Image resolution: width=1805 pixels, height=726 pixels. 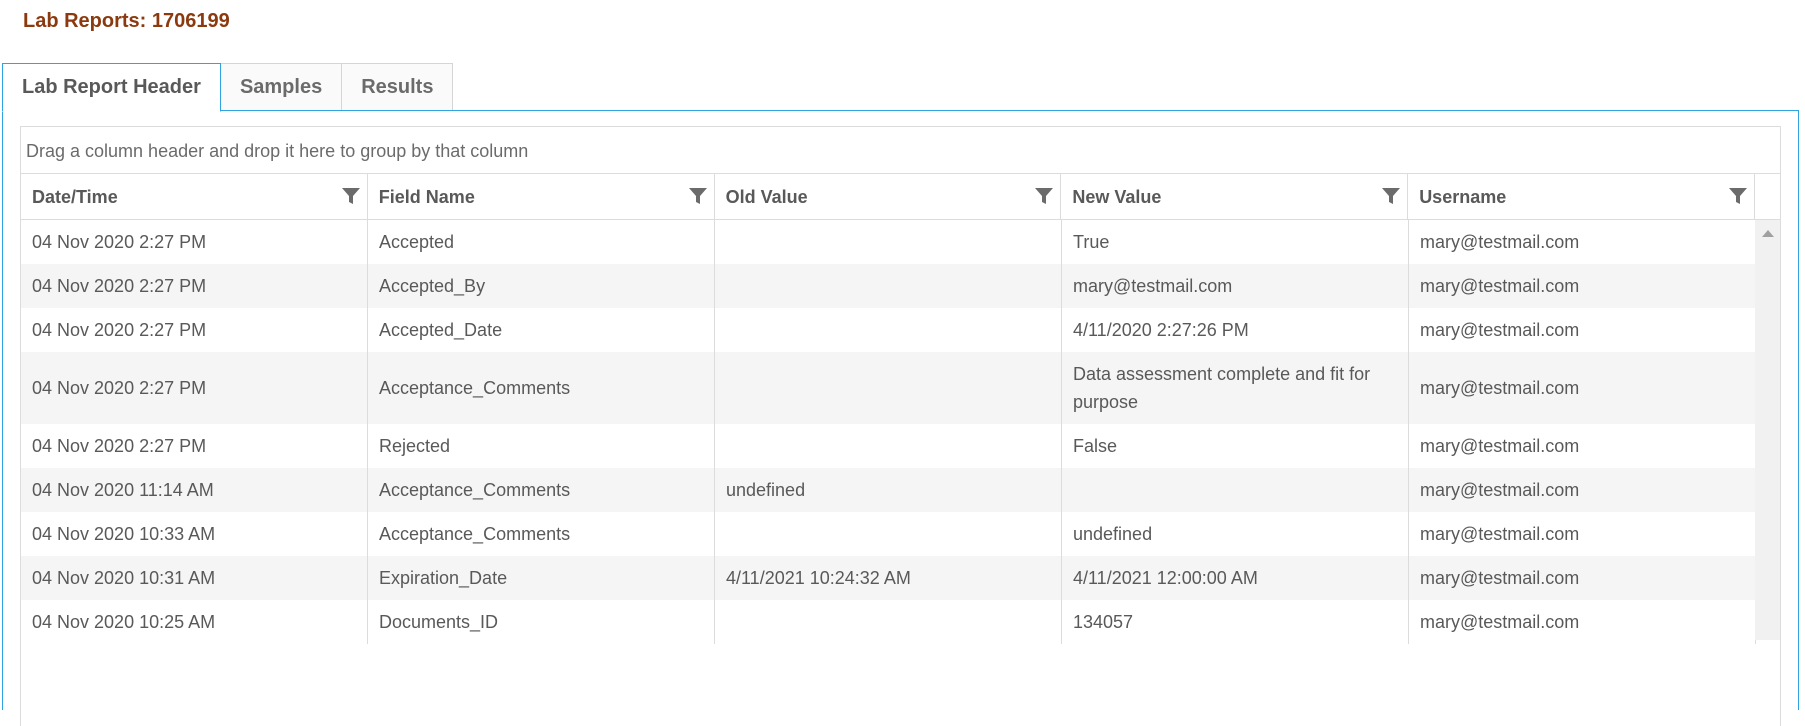 What do you see at coordinates (541, 242) in the screenshot?
I see `cell-field-name: Accepted` at bounding box center [541, 242].